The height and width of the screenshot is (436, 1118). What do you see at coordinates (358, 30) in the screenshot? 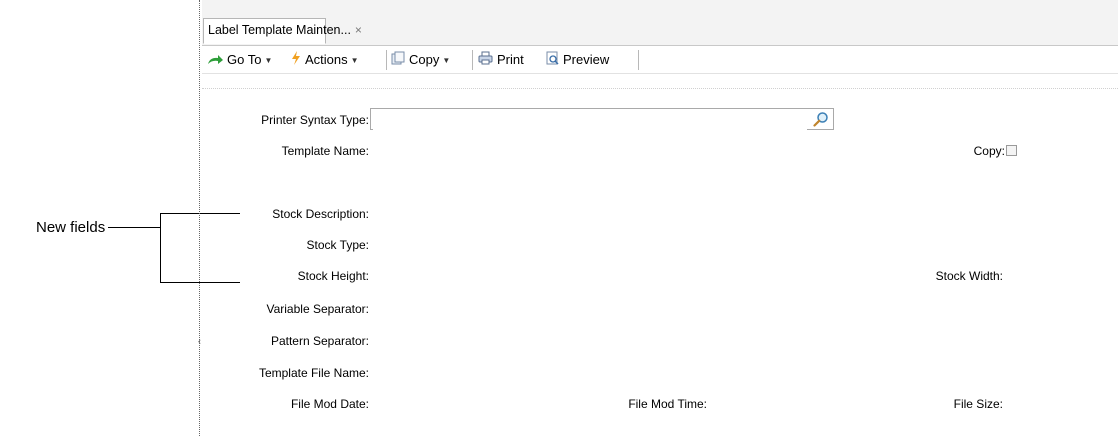
I see `close-icon: ×` at bounding box center [358, 30].